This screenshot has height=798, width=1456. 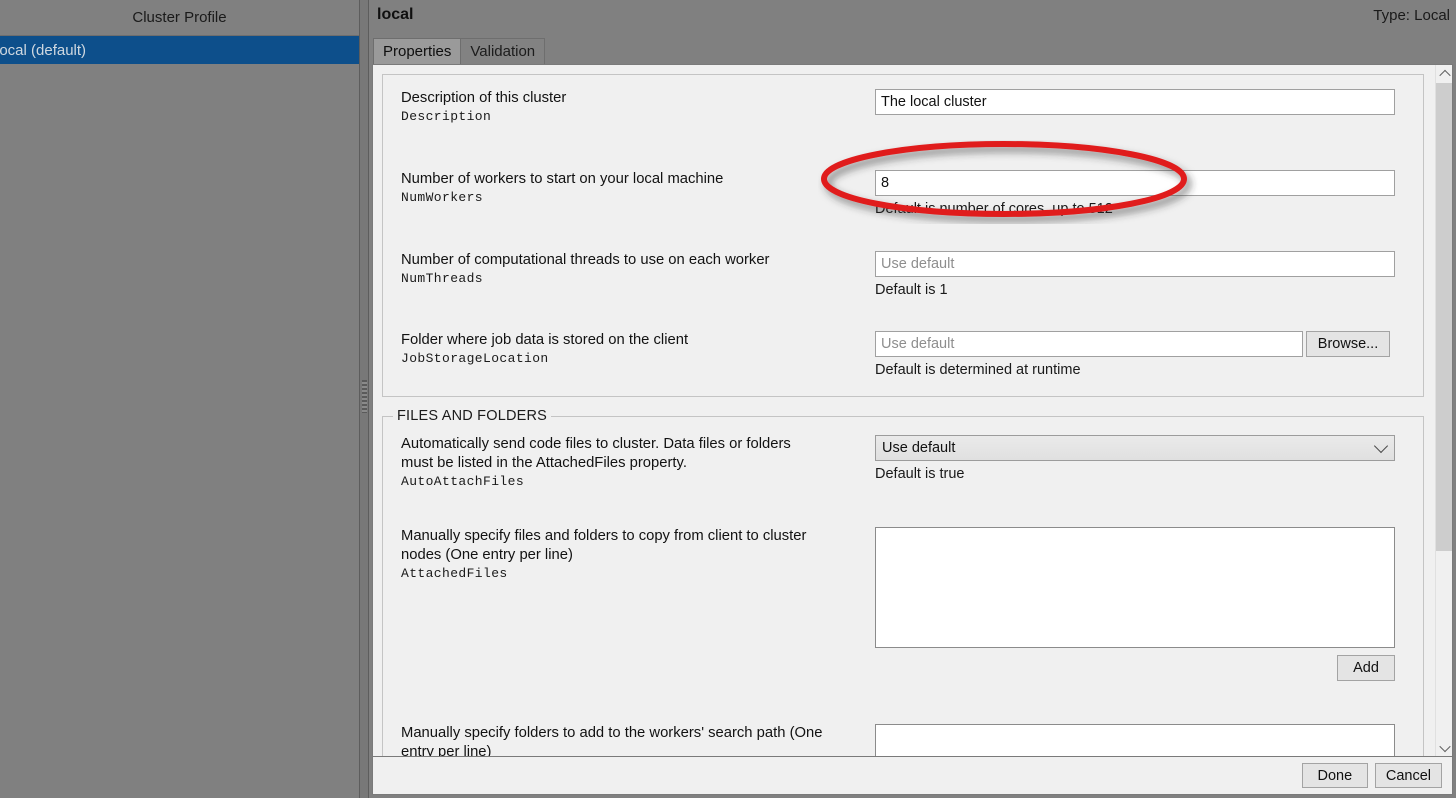 I want to click on row-attachedfiles-field: Add, so click(x=1149, y=604).